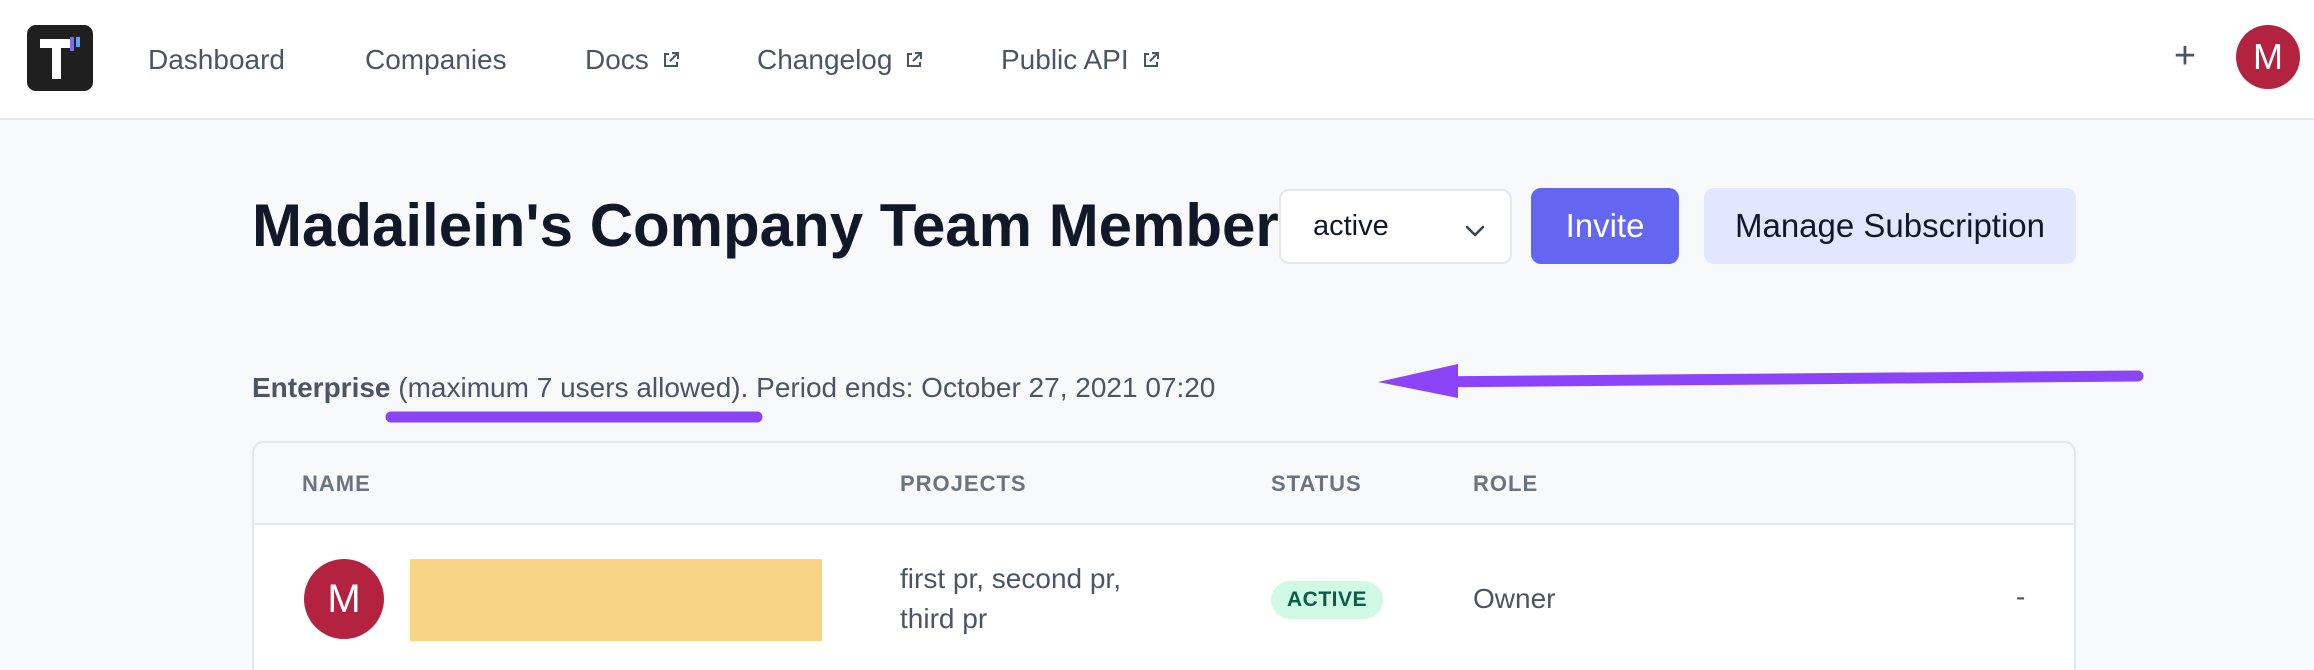 The height and width of the screenshot is (670, 2314). What do you see at coordinates (986, 387) in the screenshot?
I see `plan-period-end: Period ends: October 27, 2021 07:20` at bounding box center [986, 387].